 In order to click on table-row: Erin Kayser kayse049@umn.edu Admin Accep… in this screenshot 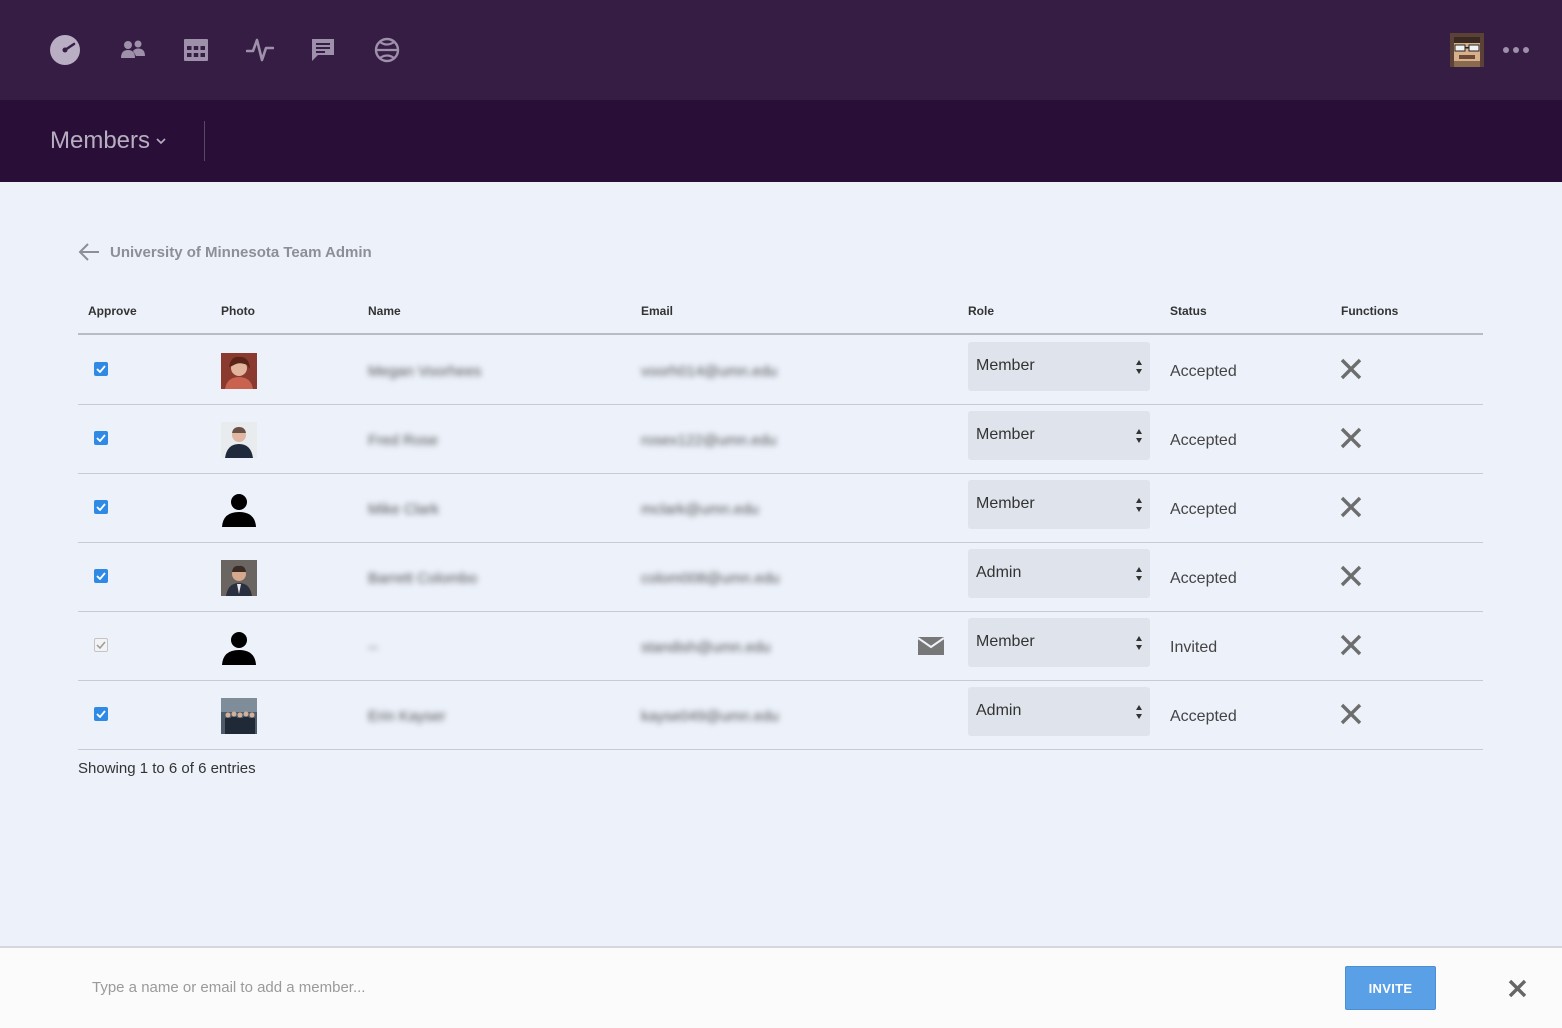, I will do `click(780, 715)`.